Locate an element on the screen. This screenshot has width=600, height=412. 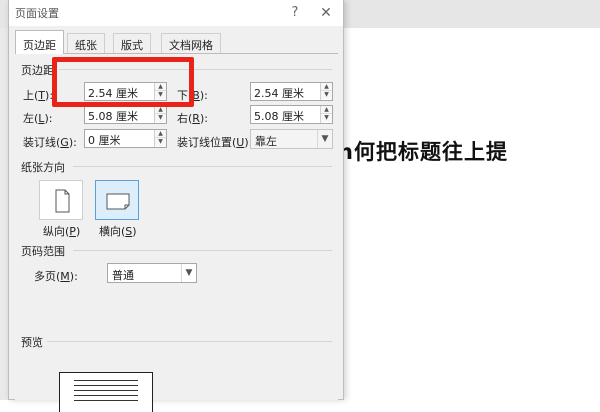
left-margin-label: 左(L): is located at coordinates (38, 118).